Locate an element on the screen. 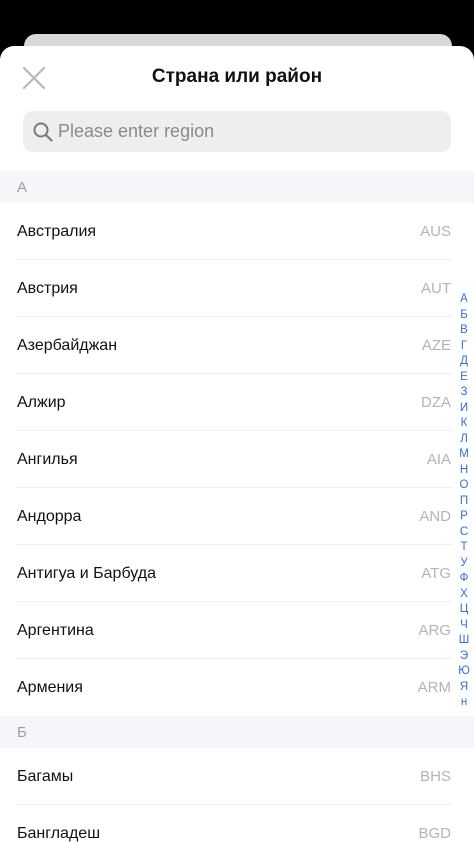  page-title: Страна или район is located at coordinates (237, 76).